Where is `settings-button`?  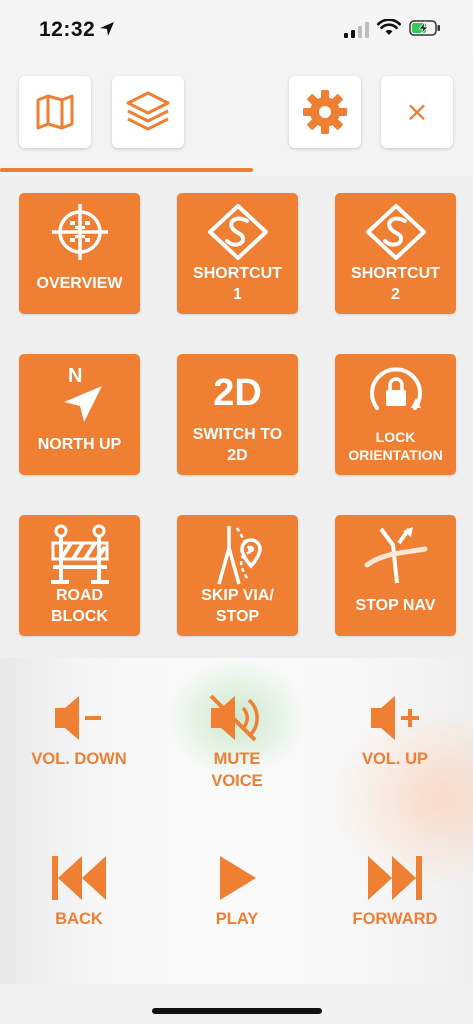 settings-button is located at coordinates (325, 112).